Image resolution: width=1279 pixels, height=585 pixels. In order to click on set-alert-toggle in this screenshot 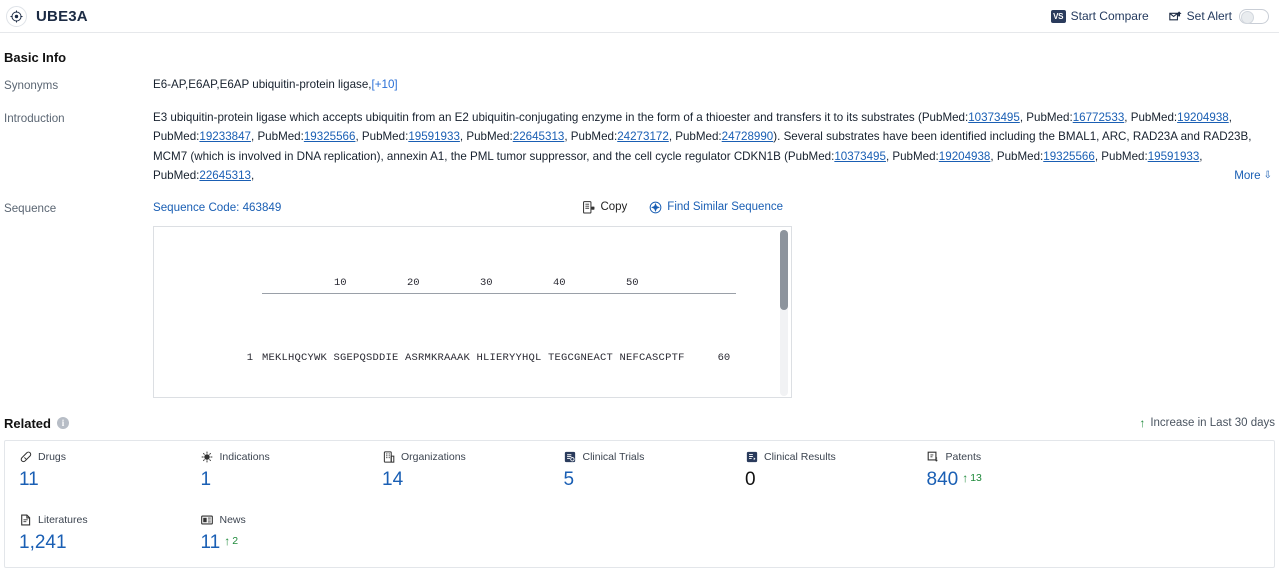, I will do `click(1254, 16)`.